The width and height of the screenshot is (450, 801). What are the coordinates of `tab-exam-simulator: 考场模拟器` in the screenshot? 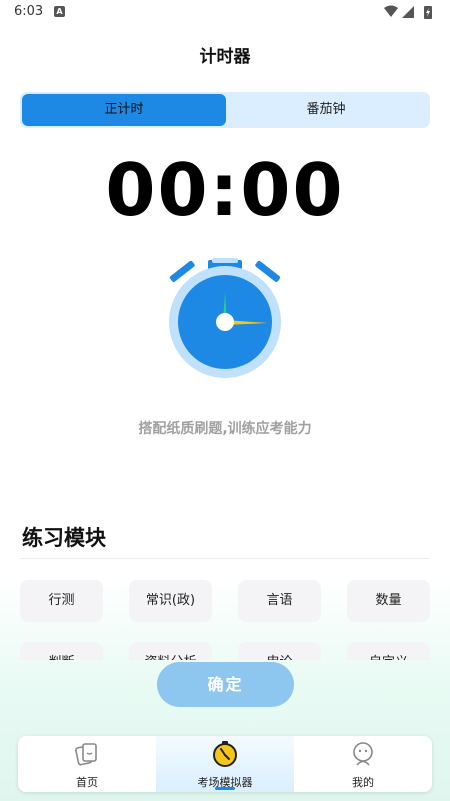 It's located at (225, 764).